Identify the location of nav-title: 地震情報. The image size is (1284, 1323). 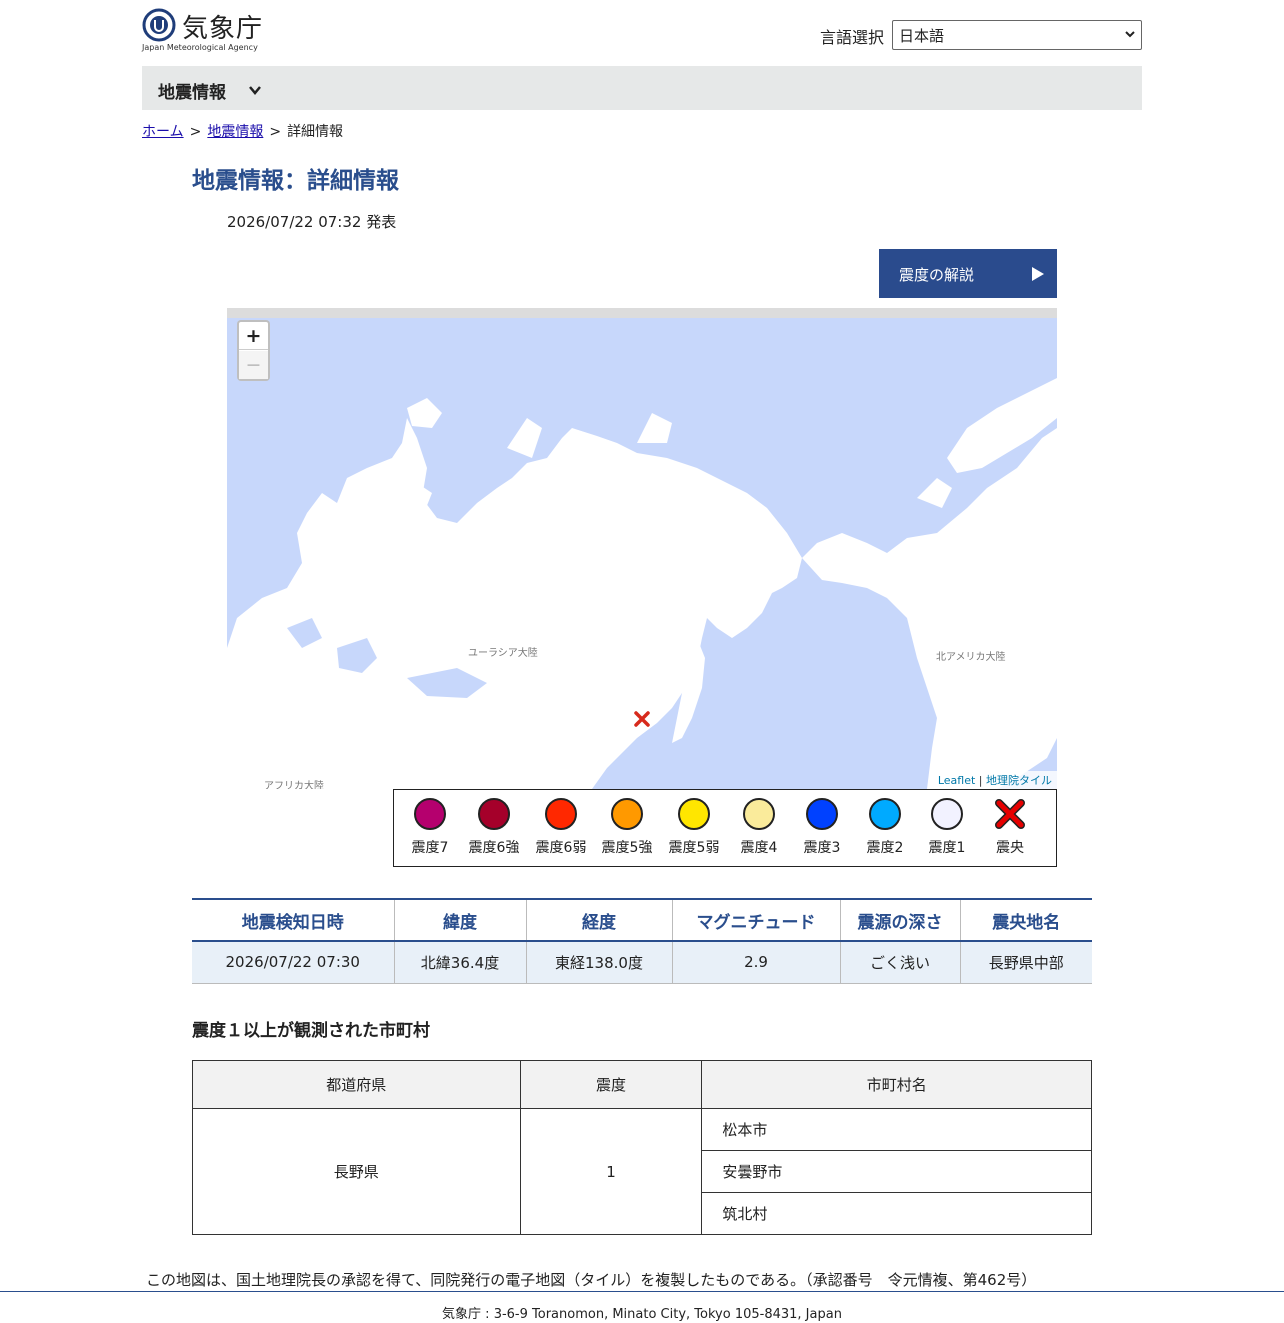
(192, 93).